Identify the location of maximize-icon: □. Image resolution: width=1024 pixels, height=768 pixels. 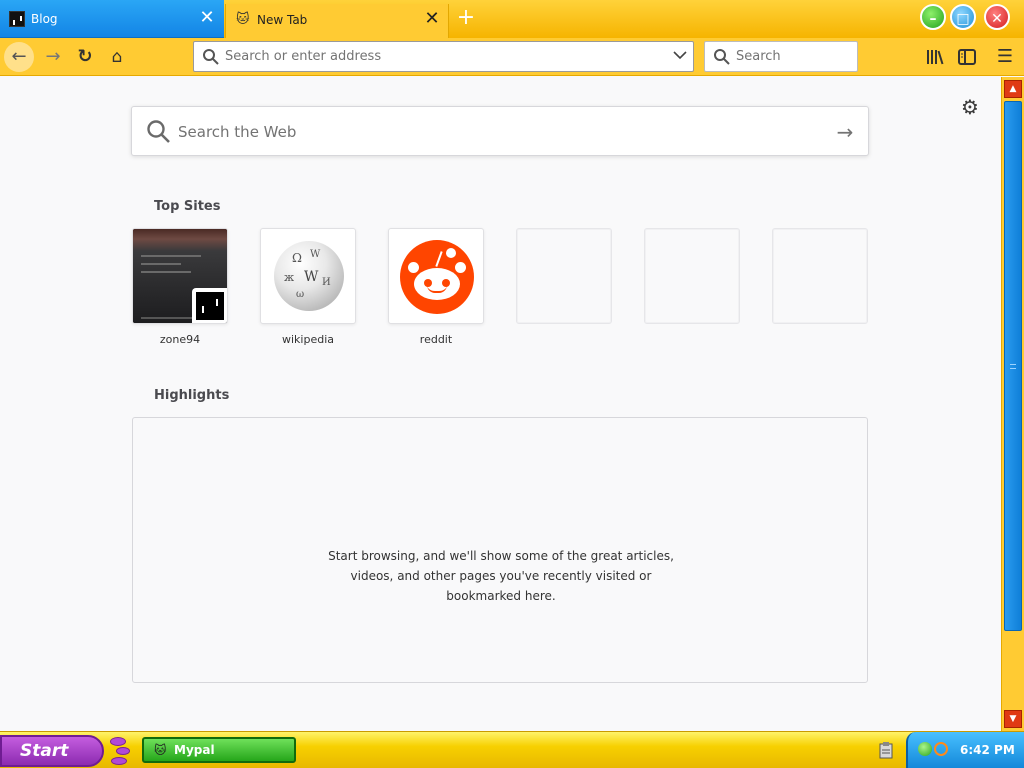
(963, 17).